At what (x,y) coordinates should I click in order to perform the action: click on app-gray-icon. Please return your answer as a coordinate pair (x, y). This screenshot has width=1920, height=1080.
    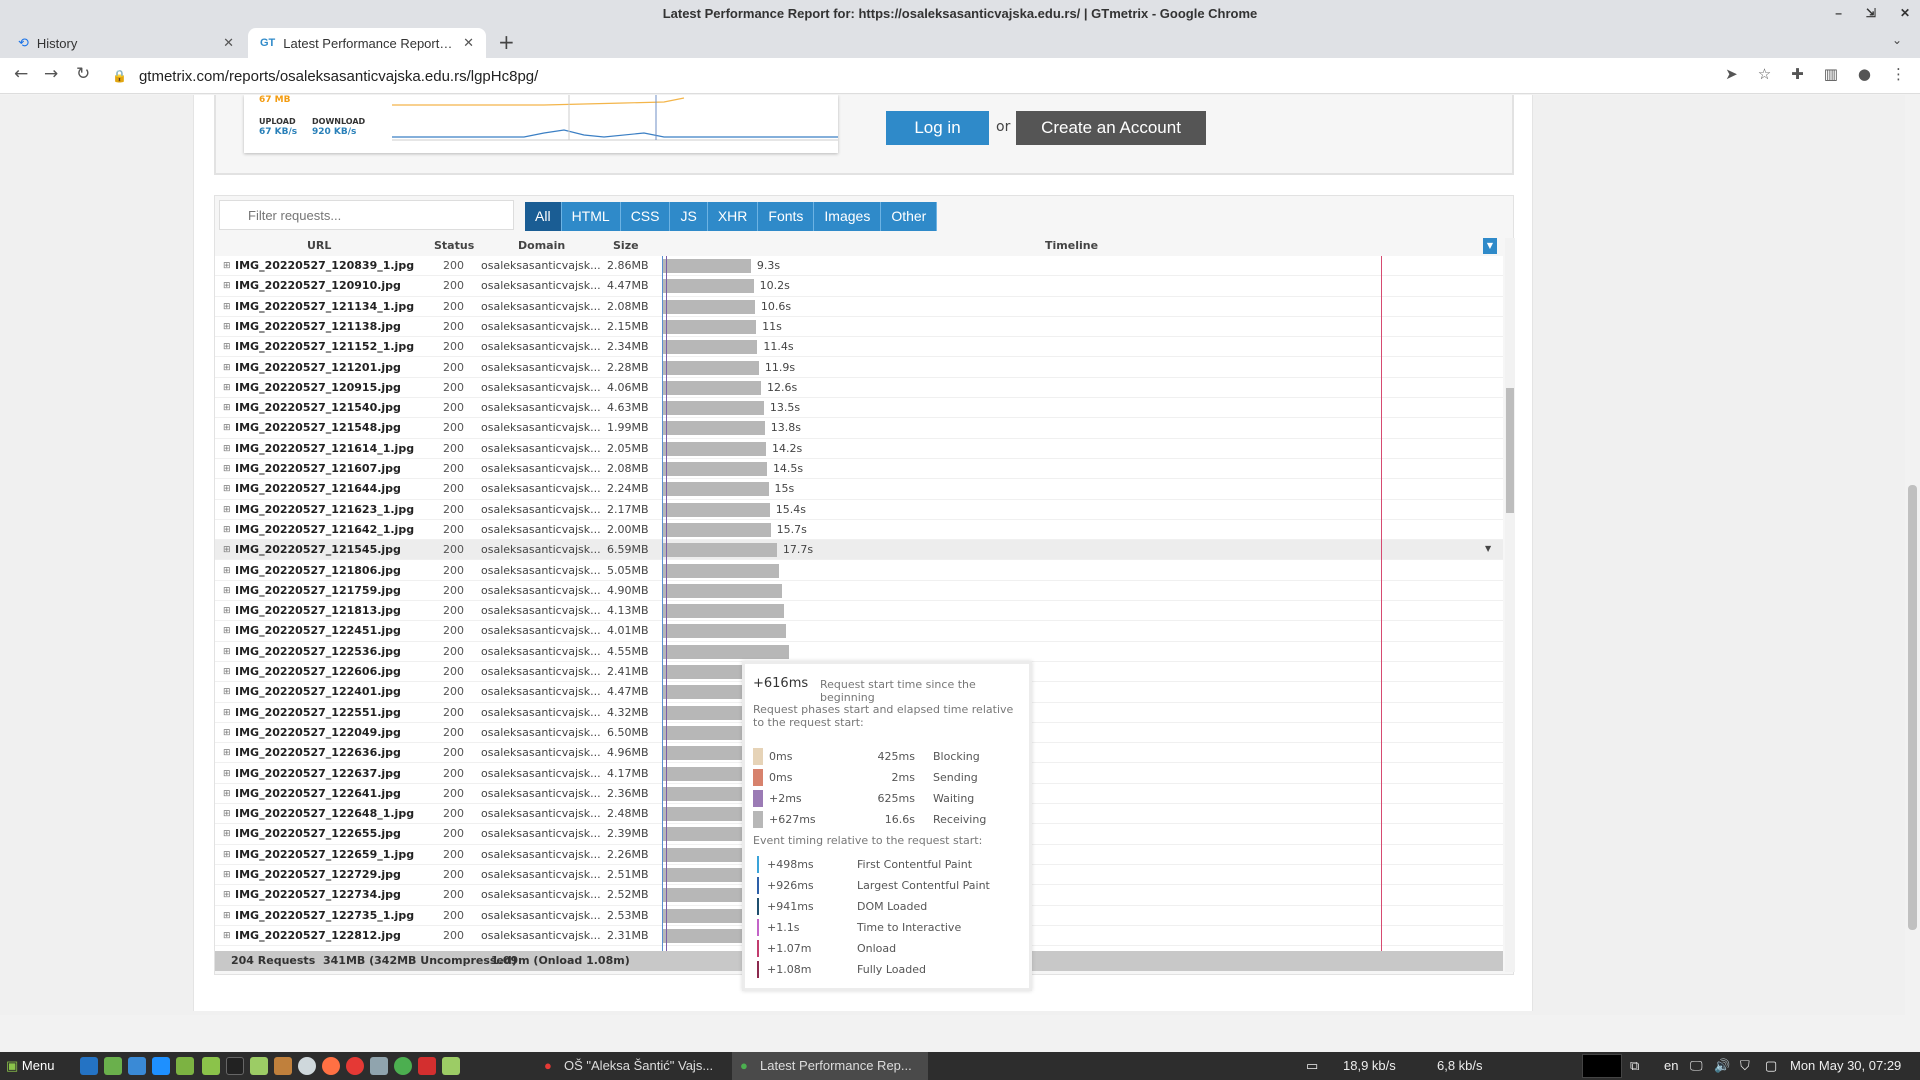
    Looking at the image, I should click on (379, 1066).